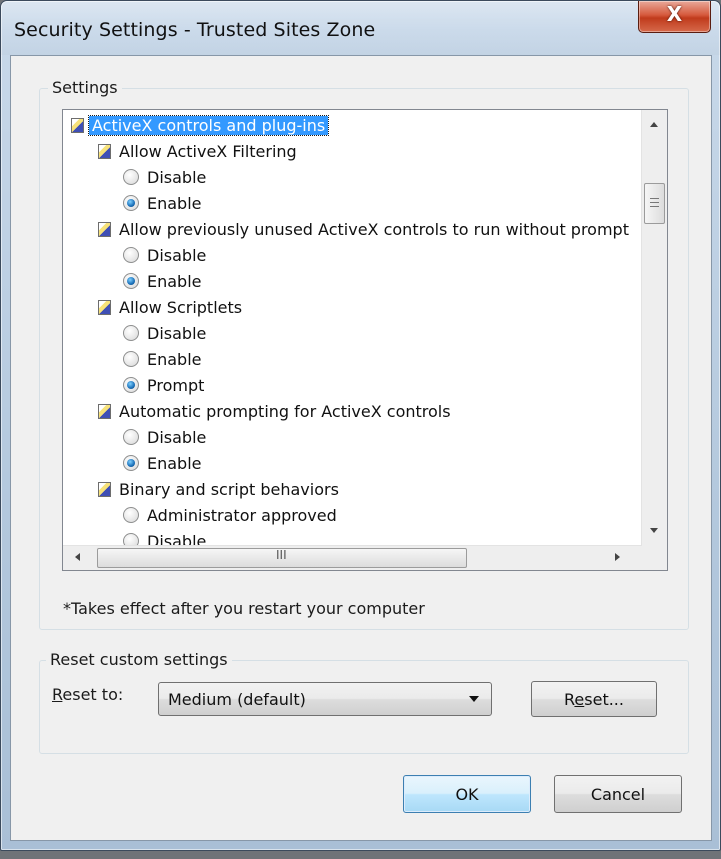  I want to click on radio-option: Administrator approved, so click(230, 515).